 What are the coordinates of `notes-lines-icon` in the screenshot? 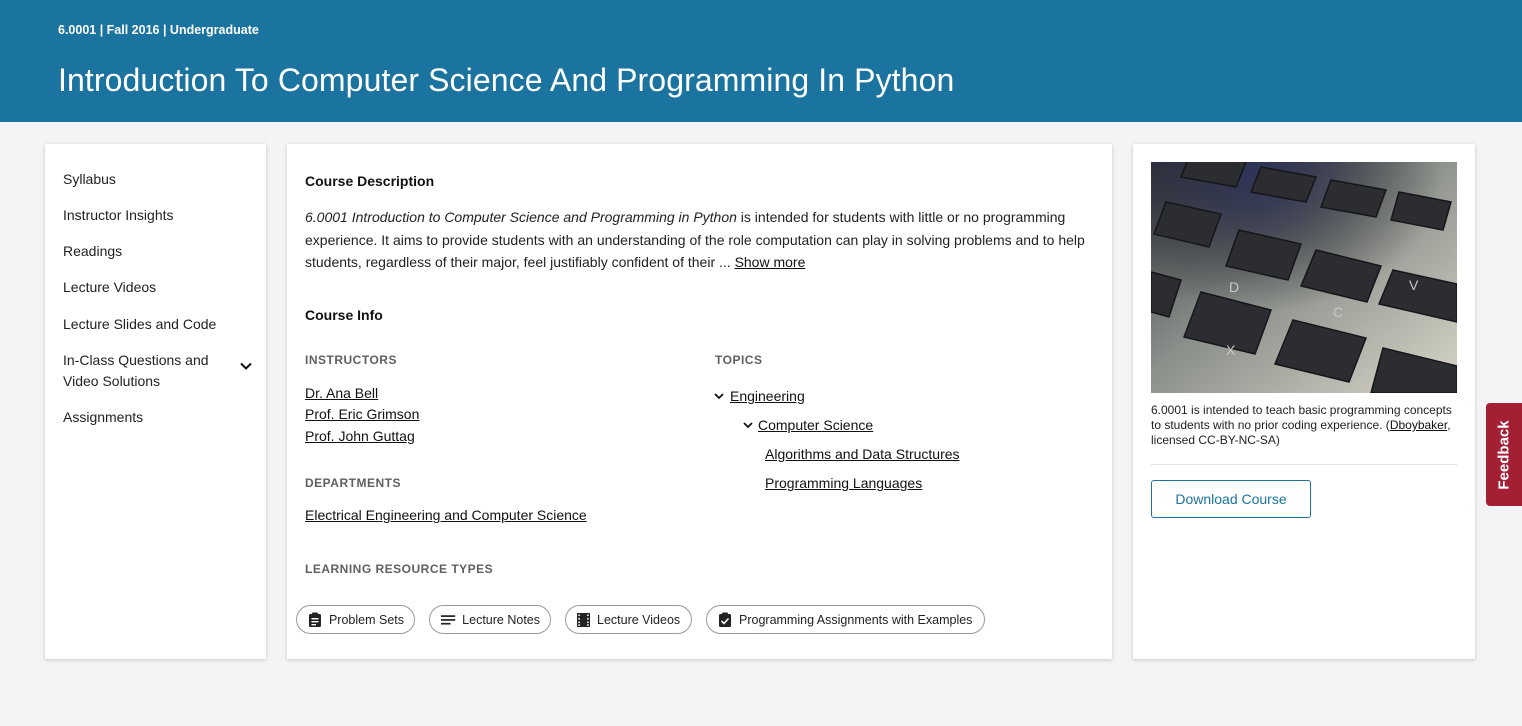 It's located at (448, 619).